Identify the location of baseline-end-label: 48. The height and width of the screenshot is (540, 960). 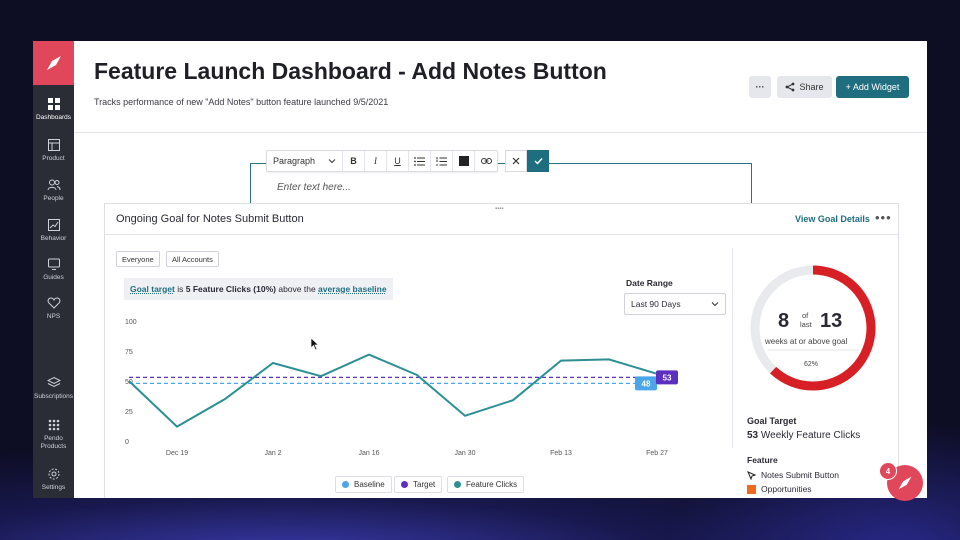
(646, 383).